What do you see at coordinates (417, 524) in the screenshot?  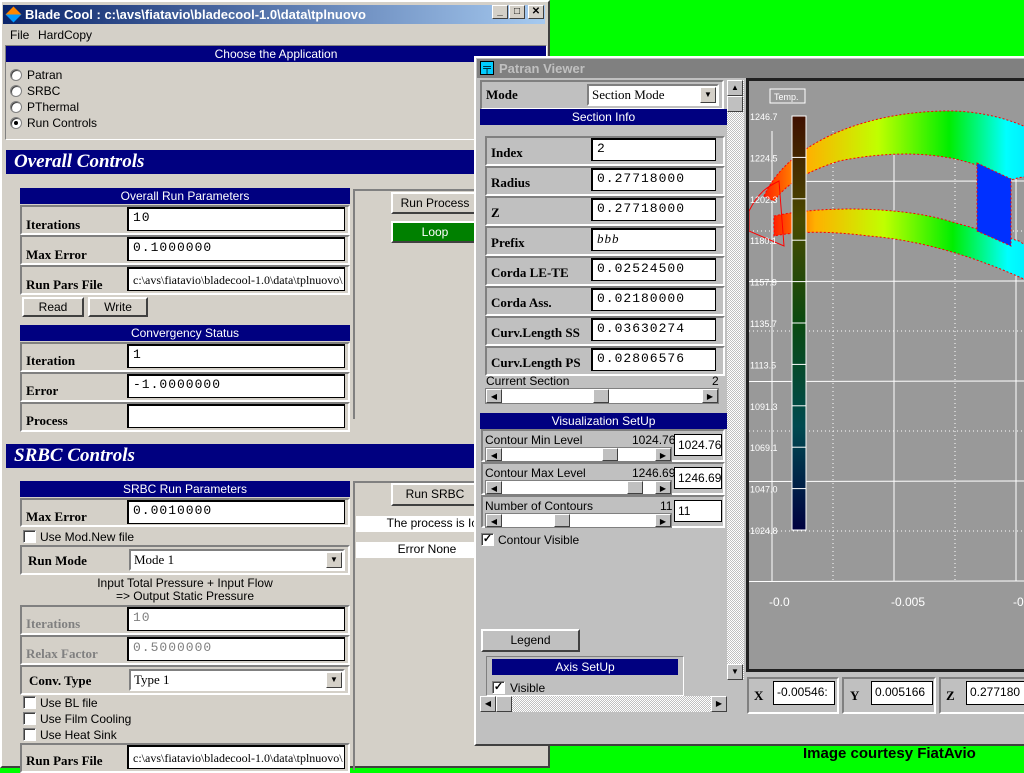 I see `srbc-status-text: The process is Io` at bounding box center [417, 524].